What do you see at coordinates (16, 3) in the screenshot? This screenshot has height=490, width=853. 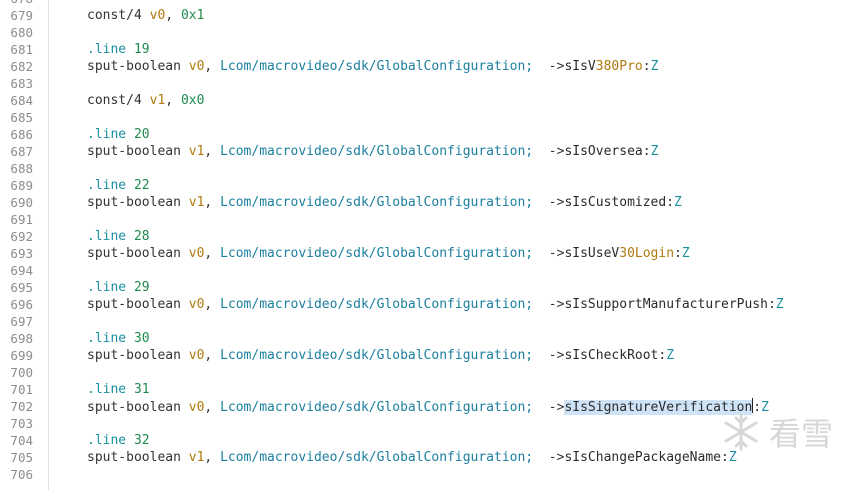 I see `line-number: 678` at bounding box center [16, 3].